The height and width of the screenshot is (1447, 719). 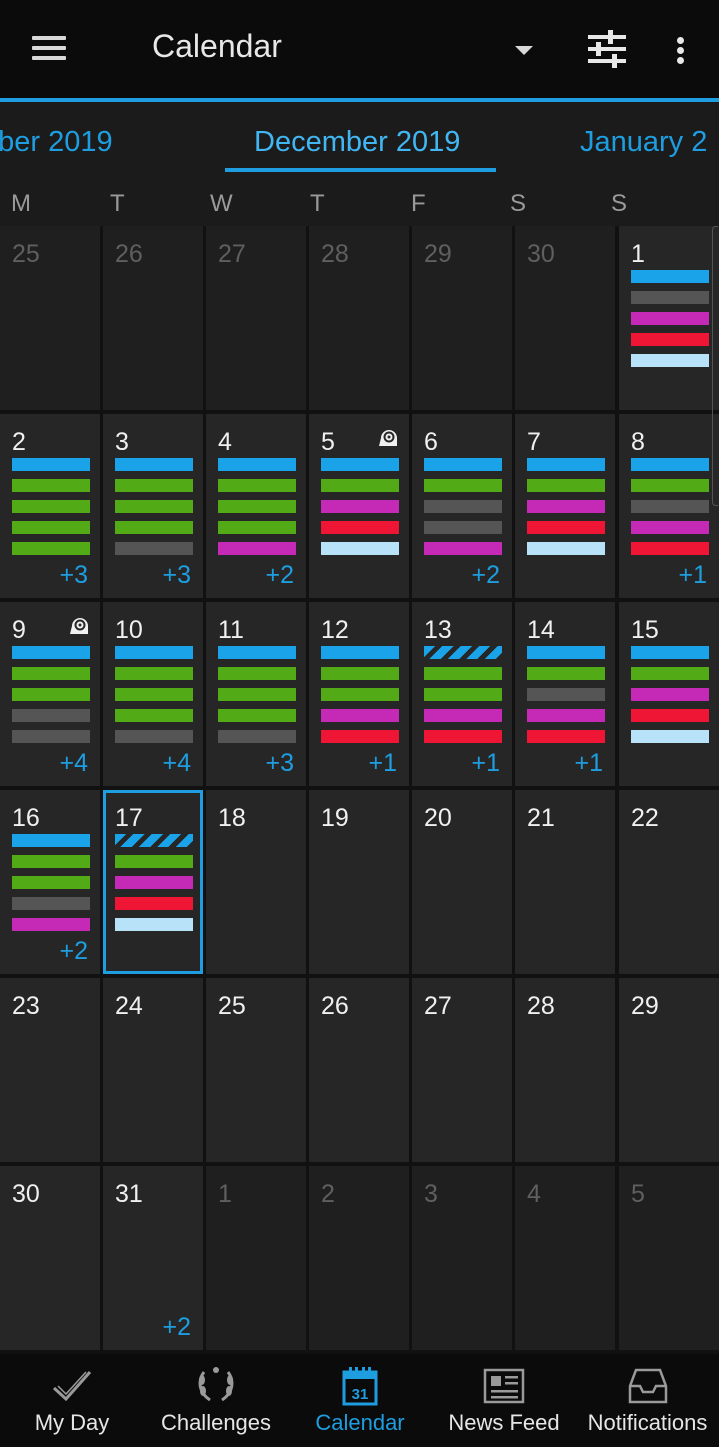 I want to click on day-cell: 30, so click(x=565, y=318).